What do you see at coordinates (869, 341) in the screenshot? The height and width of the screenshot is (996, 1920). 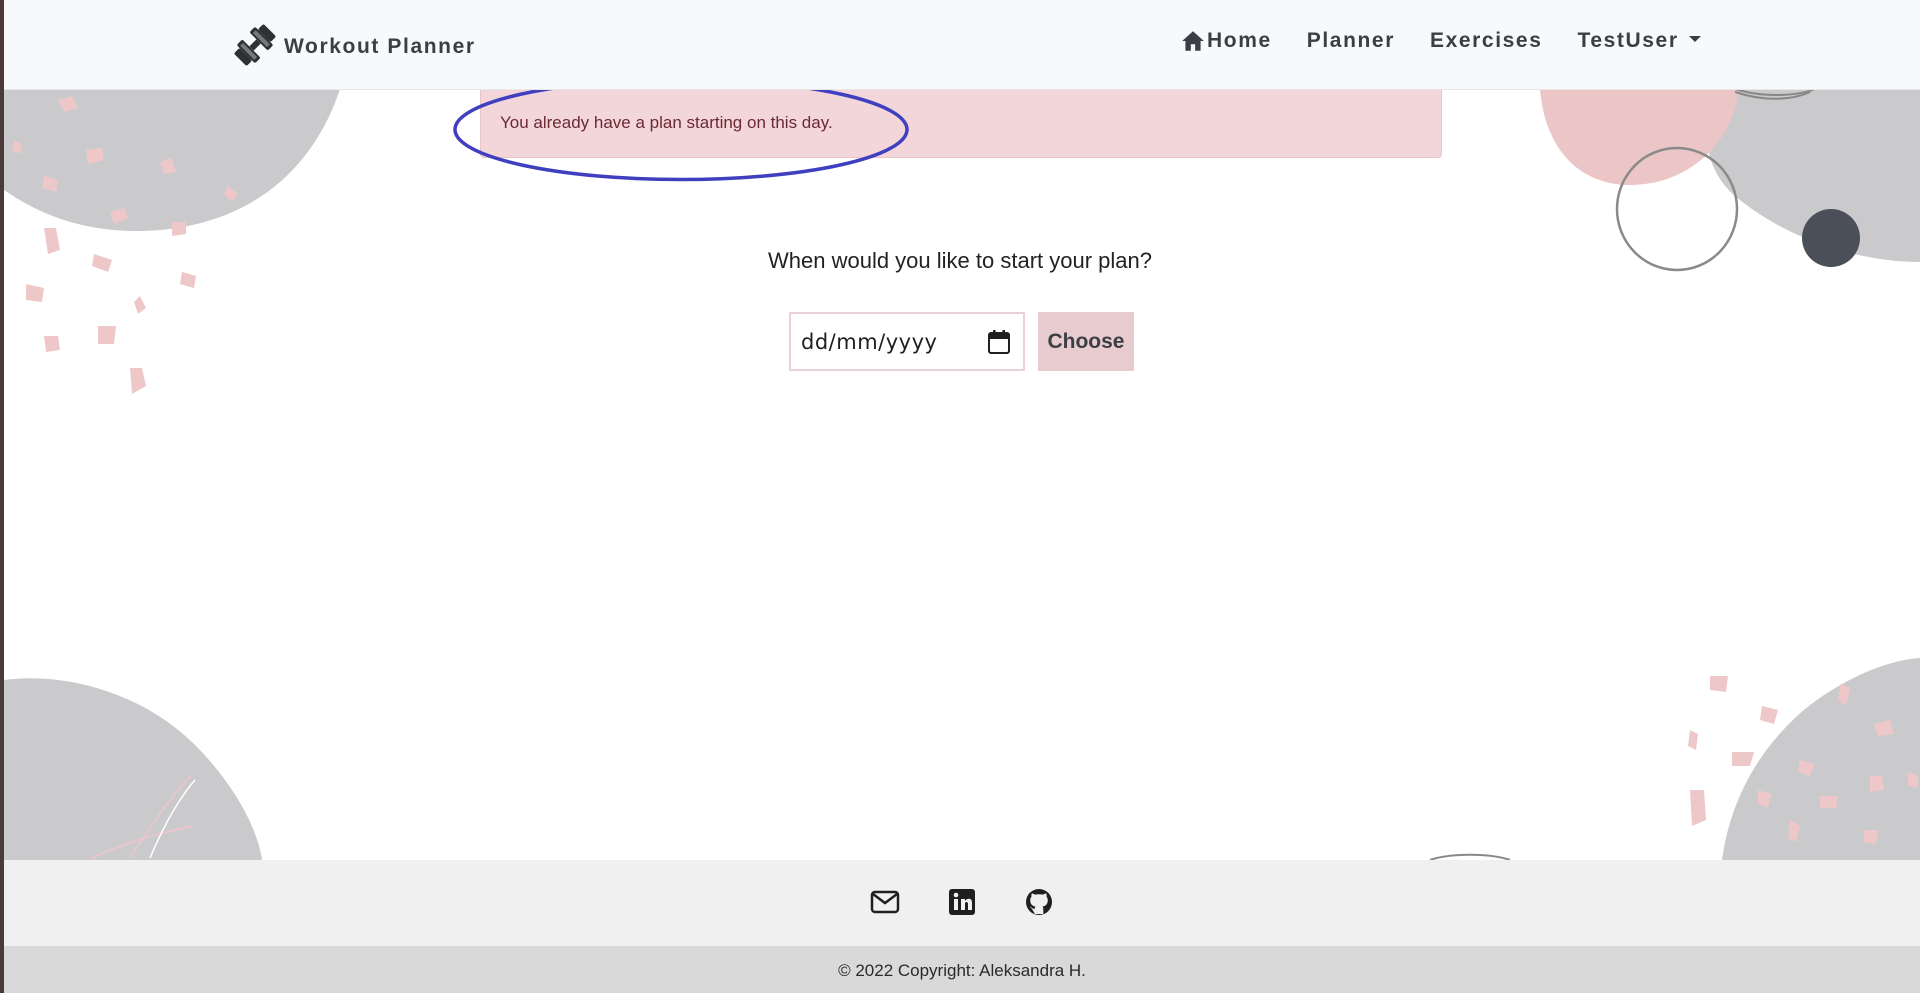 I see `date-placeholder: dd/mm/yyyy` at bounding box center [869, 341].